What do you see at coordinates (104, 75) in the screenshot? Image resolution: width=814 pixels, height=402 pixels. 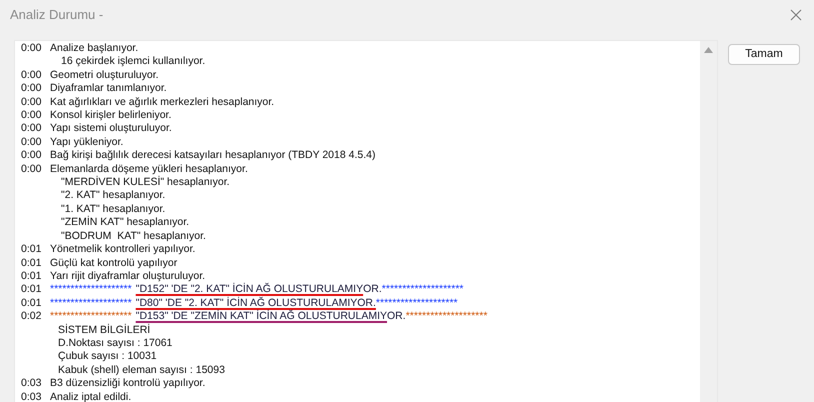 I see `log-message: Geometri oluşturuluyor.` at bounding box center [104, 75].